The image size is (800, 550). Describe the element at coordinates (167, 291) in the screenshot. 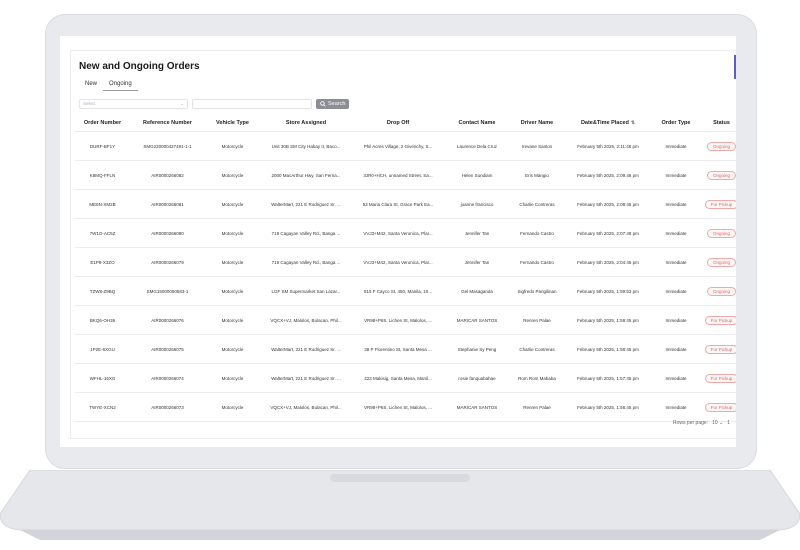

I see `cell-ref: SMG15000050583-1` at that location.